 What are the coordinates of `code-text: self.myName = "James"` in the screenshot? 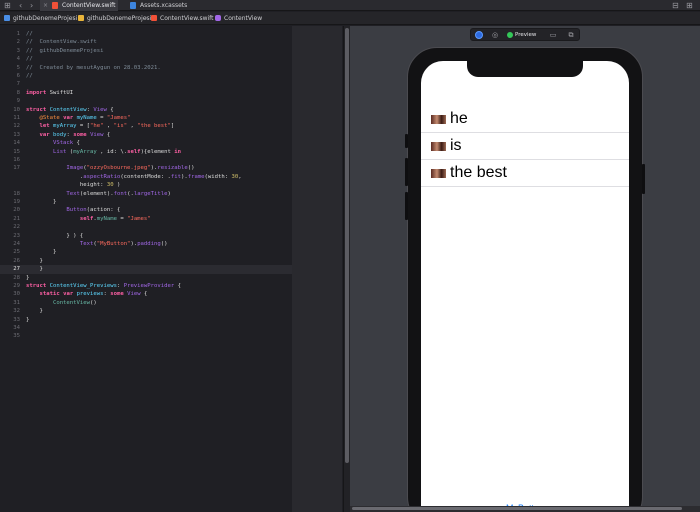 It's located at (88, 219).